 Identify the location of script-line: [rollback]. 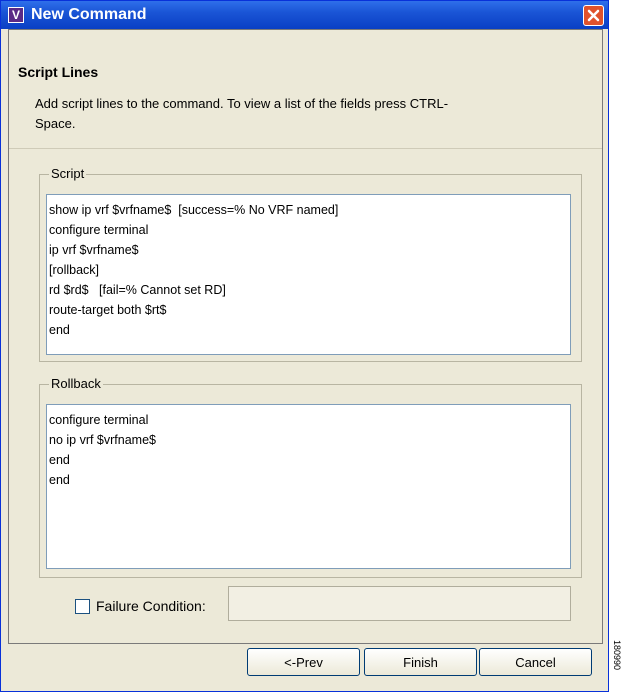
(74, 270).